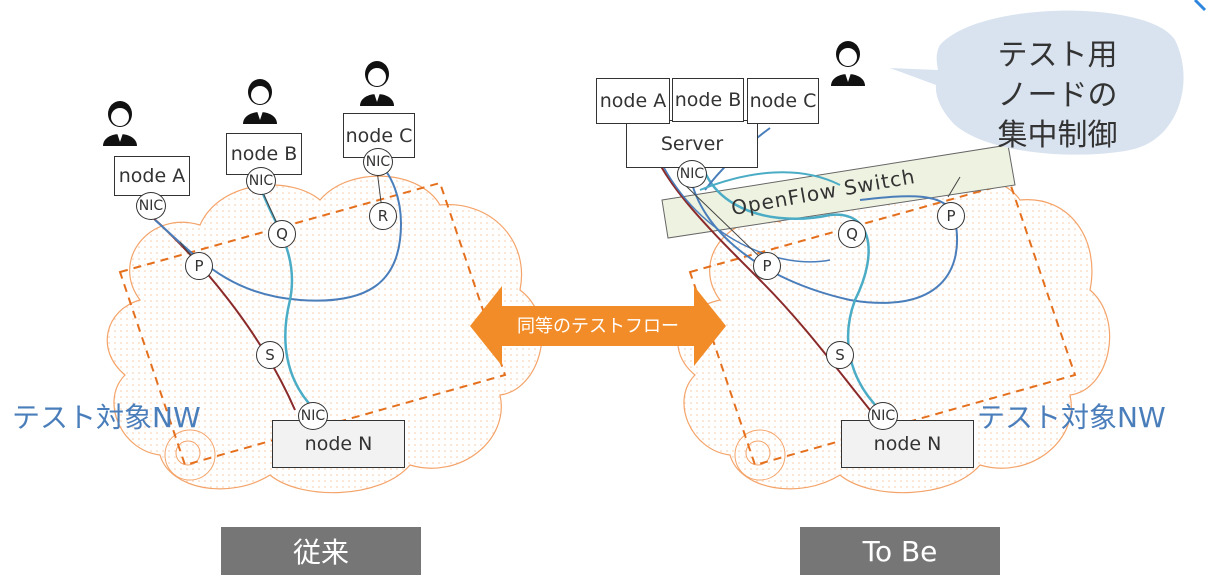 The height and width of the screenshot is (587, 1217). I want to click on speech-bubble-text: テスト用 ノードの 集中制御, so click(1057, 96).